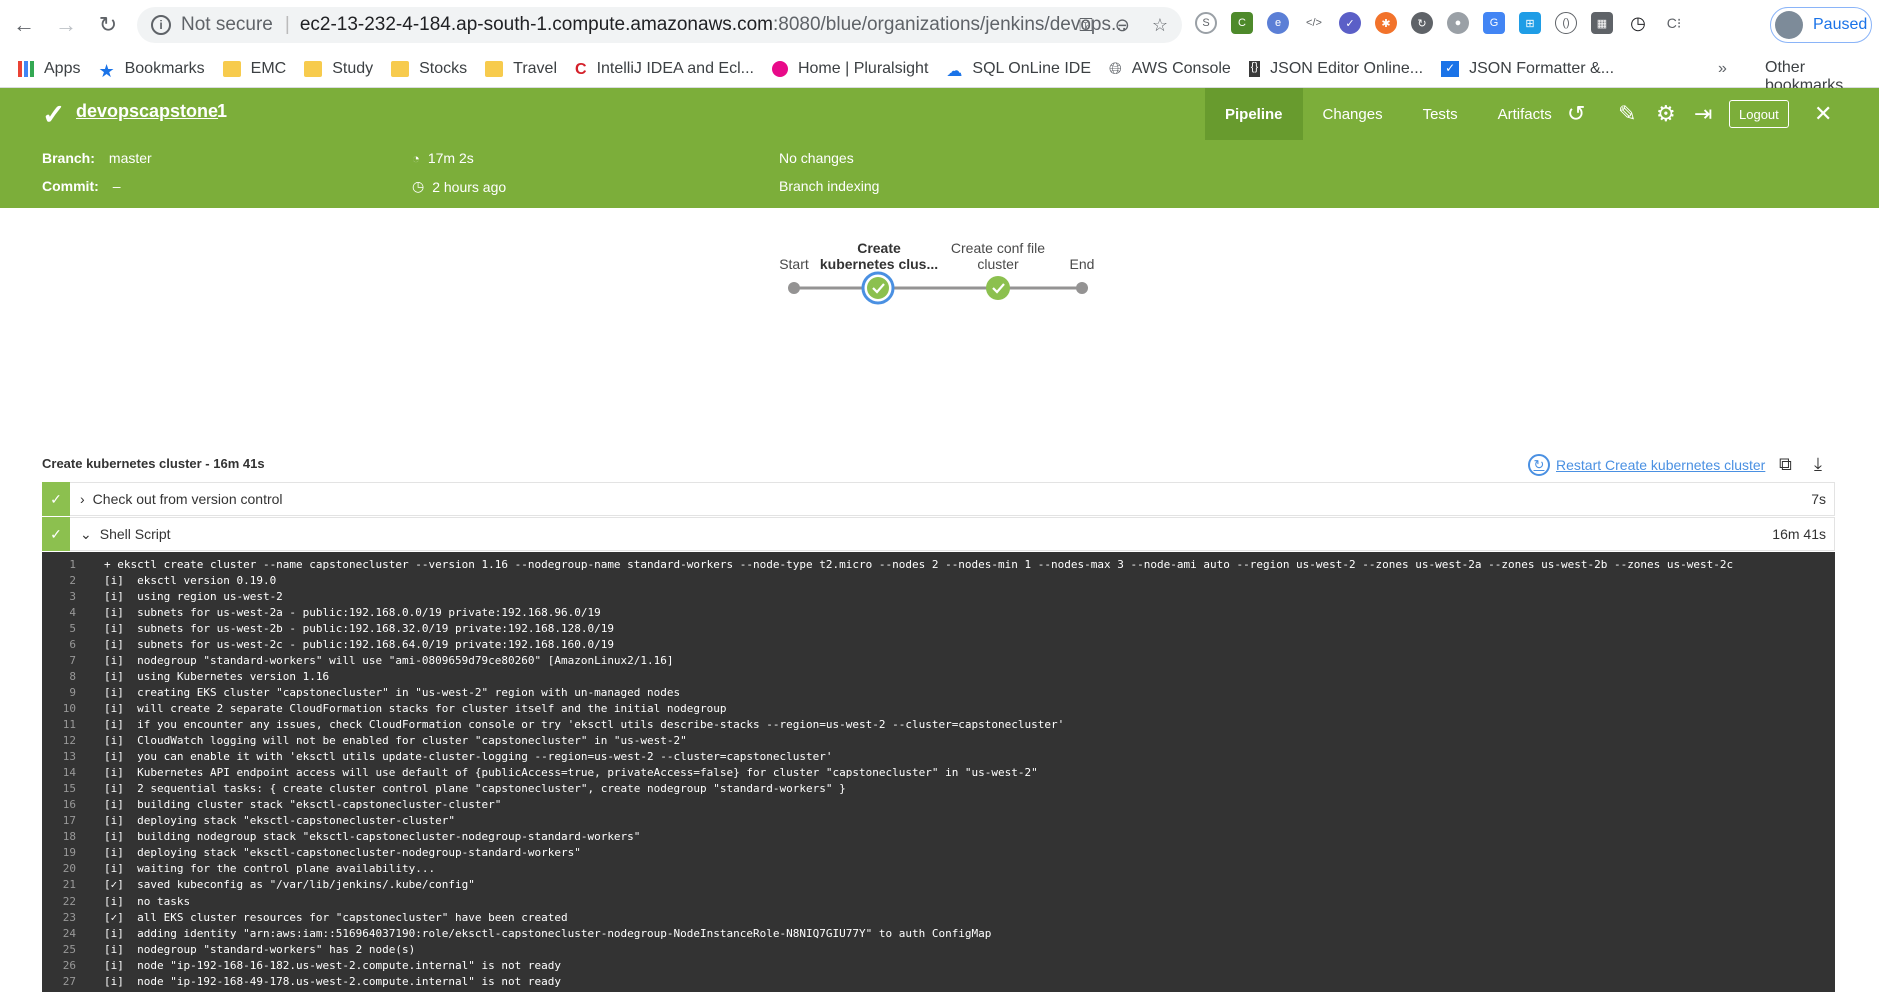 The width and height of the screenshot is (1879, 992). What do you see at coordinates (73, 852) in the screenshot?
I see `log-line-number: 19` at bounding box center [73, 852].